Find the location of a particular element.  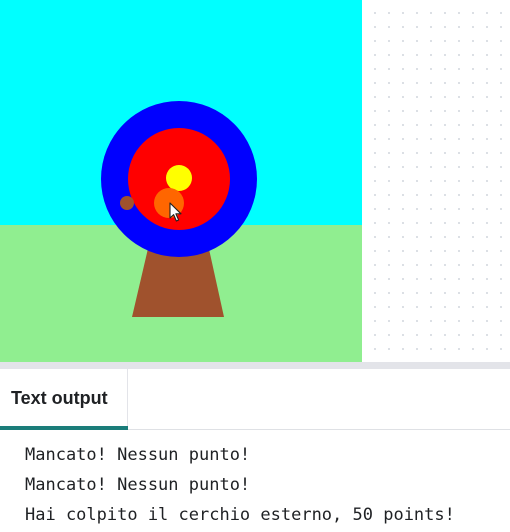

tab-text-output: Text output is located at coordinates (64, 399).